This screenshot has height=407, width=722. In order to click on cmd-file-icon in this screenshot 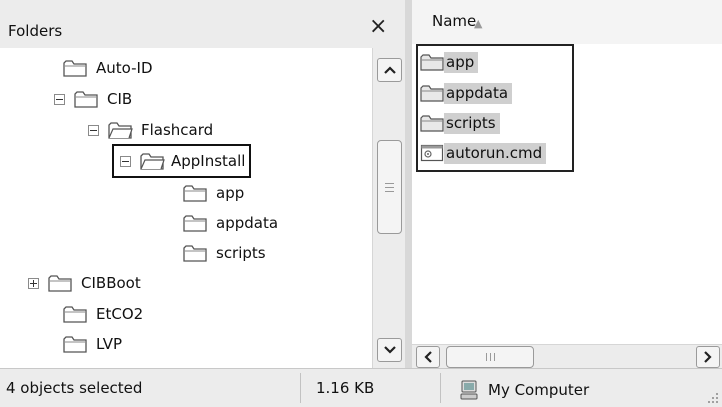, I will do `click(432, 153)`.